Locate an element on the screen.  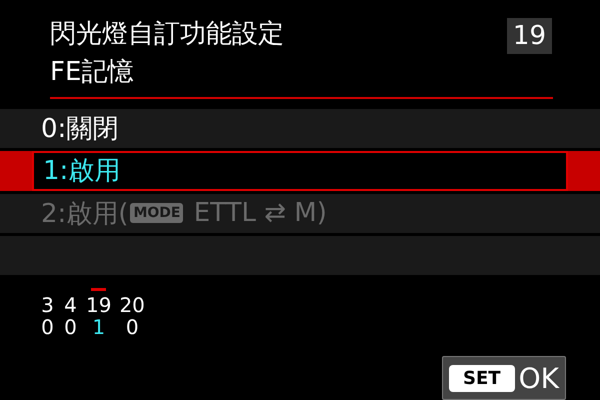
function-value: 1 is located at coordinates (99, 327).